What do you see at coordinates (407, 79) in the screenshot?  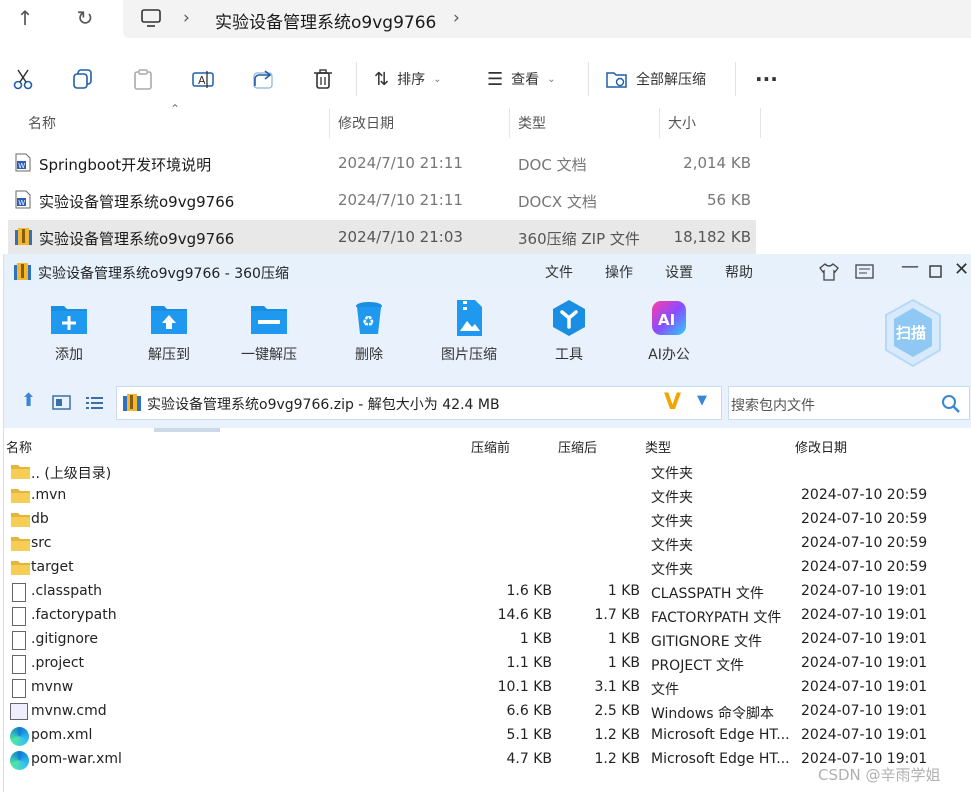 I see `sort-button: ⇅ 排序 ⌄` at bounding box center [407, 79].